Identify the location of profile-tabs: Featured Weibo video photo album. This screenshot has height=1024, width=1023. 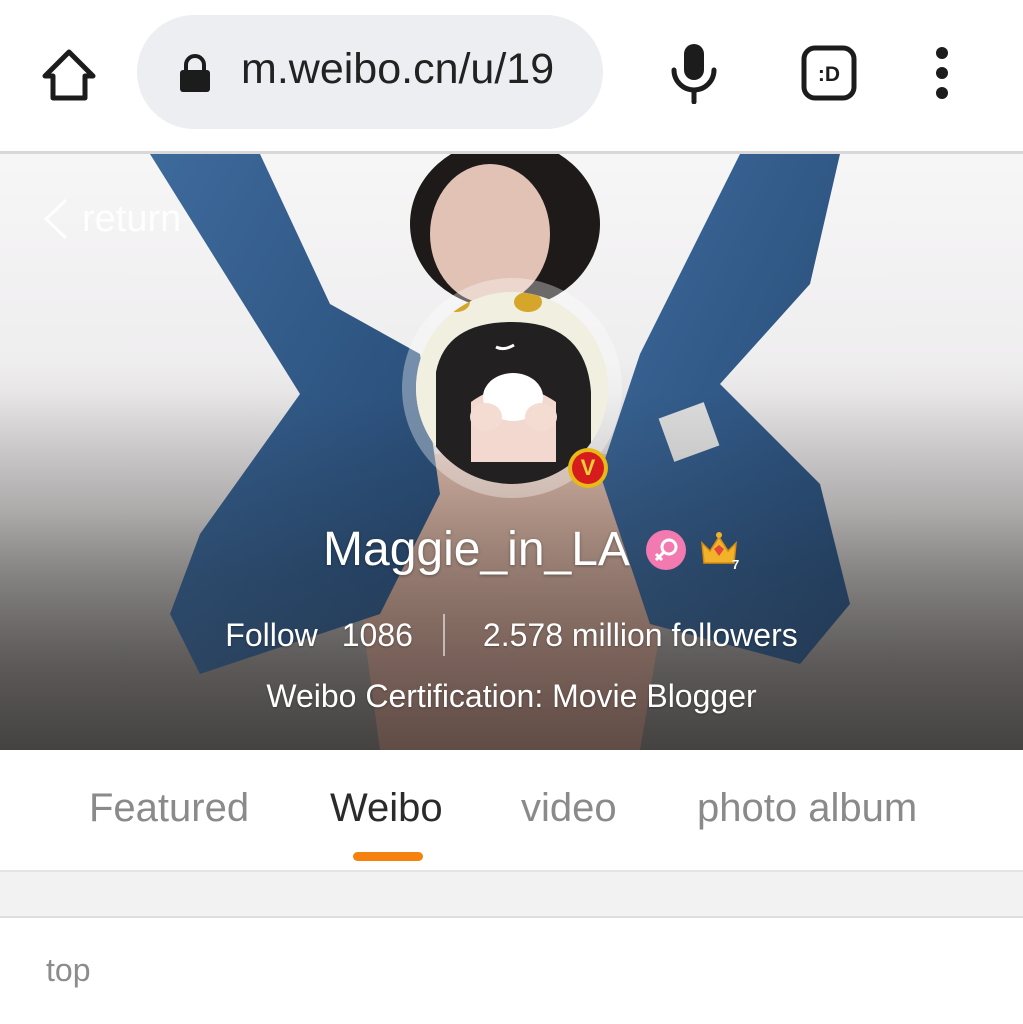
(511, 810).